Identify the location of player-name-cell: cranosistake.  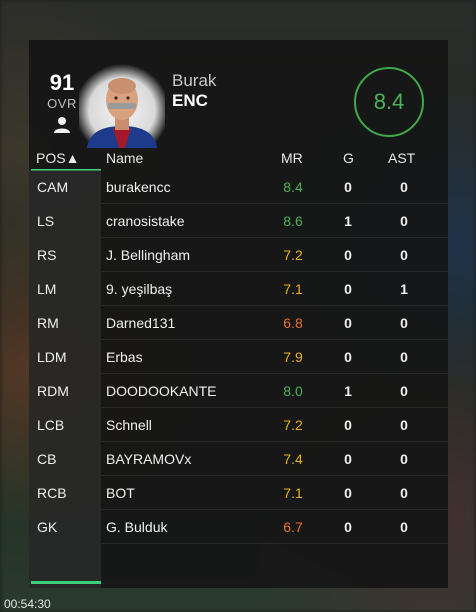
(145, 221).